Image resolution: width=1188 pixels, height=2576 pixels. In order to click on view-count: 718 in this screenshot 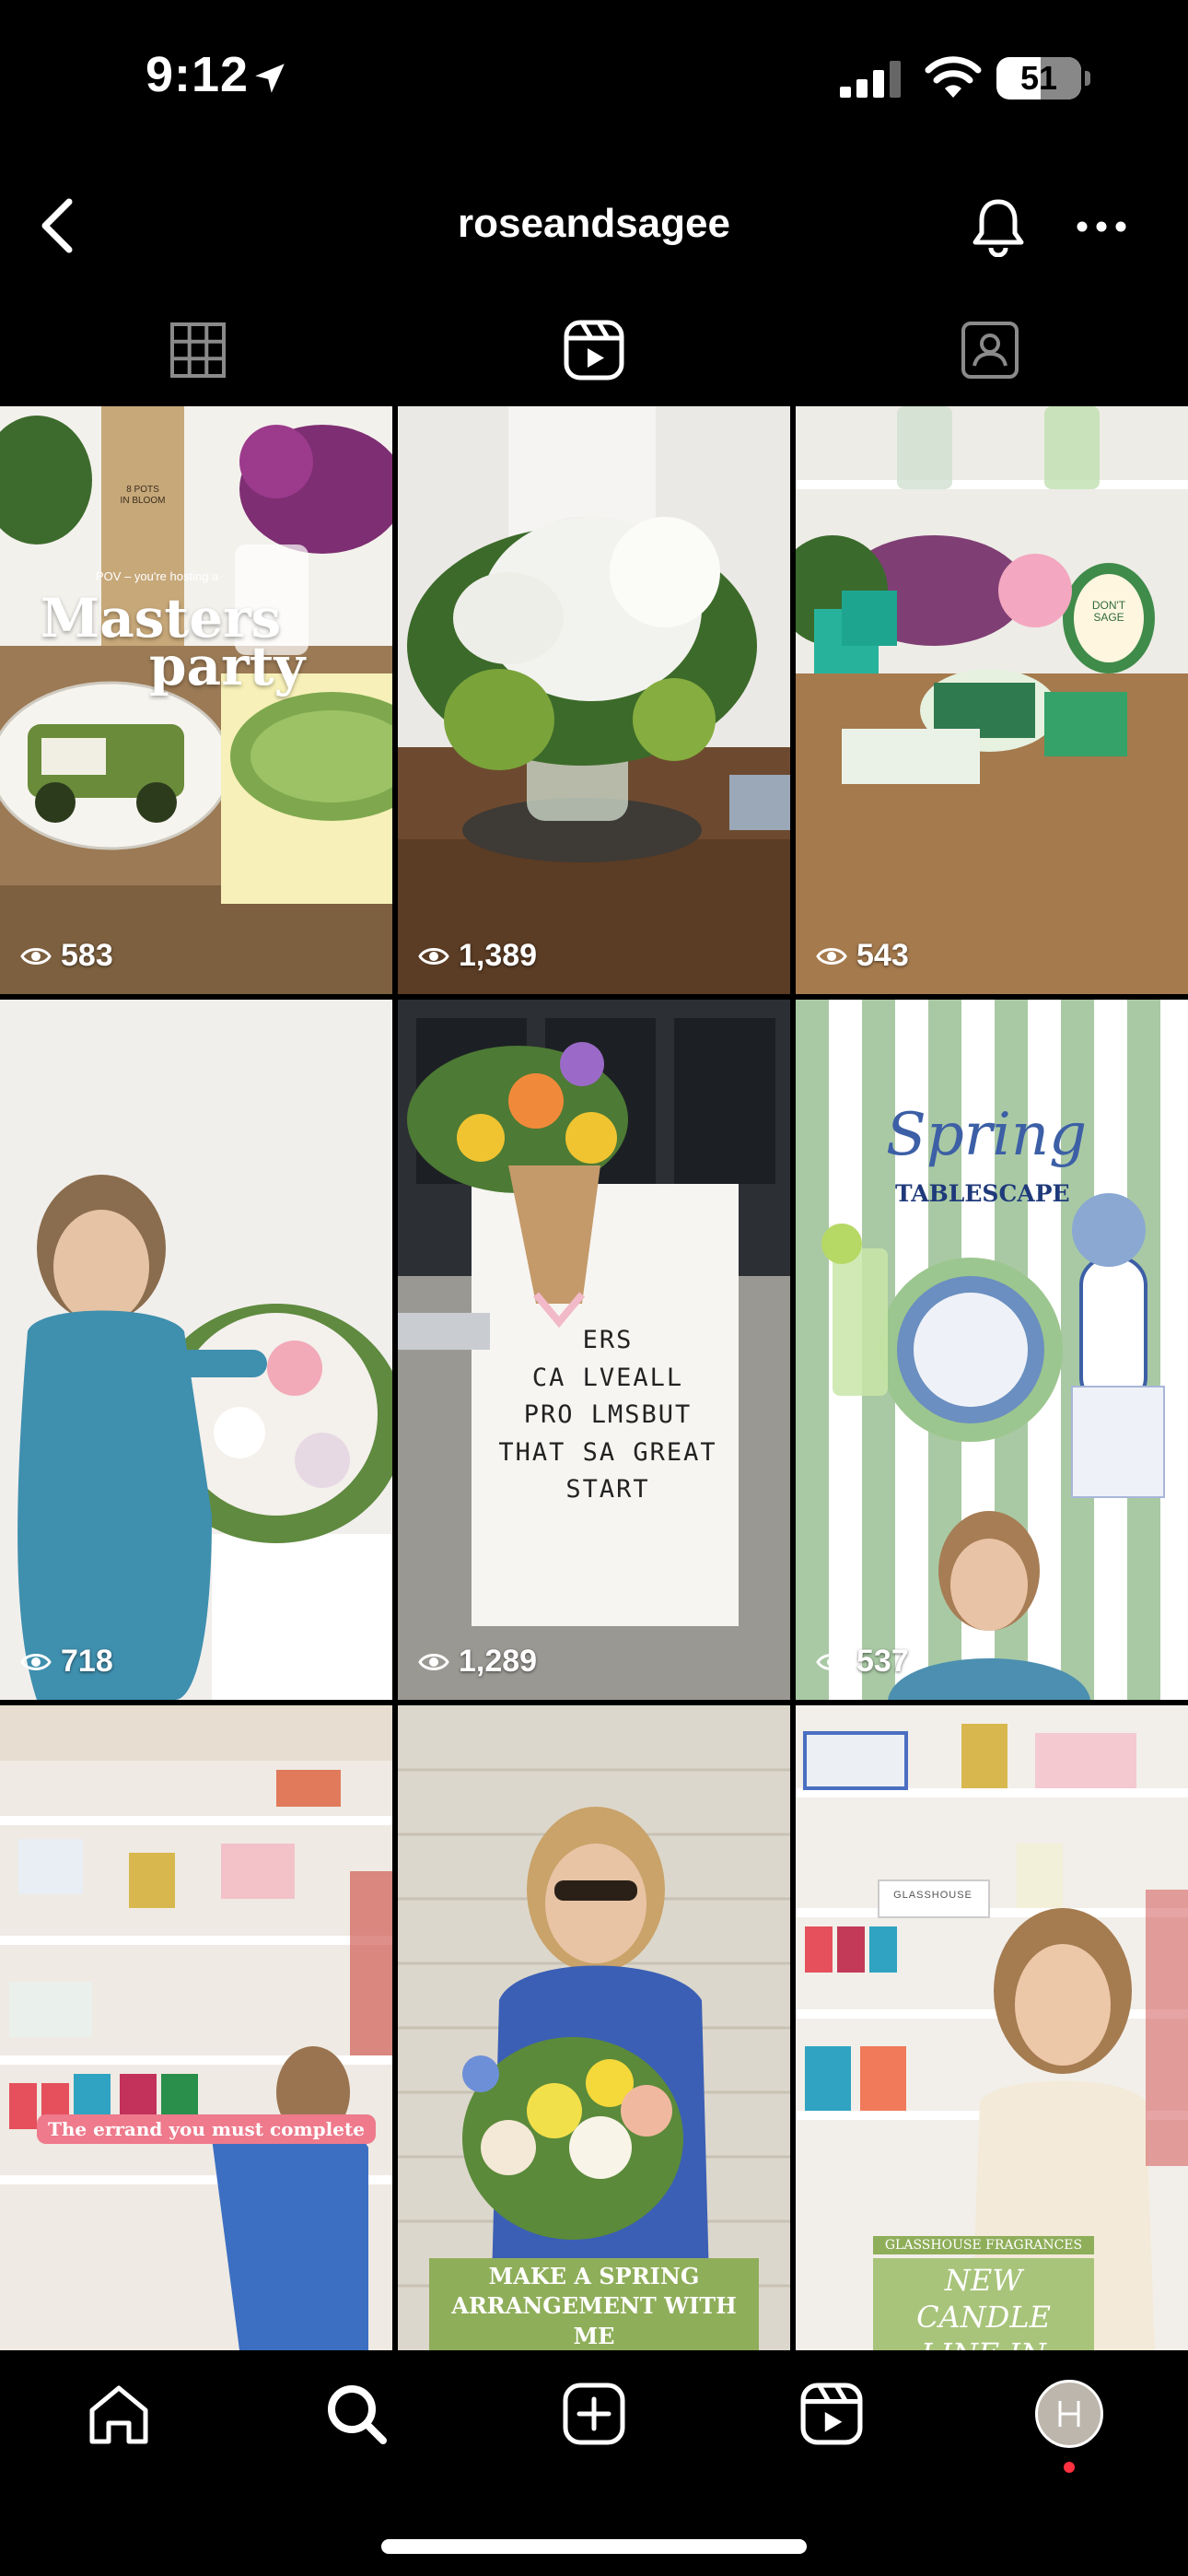, I will do `click(66, 1662)`.